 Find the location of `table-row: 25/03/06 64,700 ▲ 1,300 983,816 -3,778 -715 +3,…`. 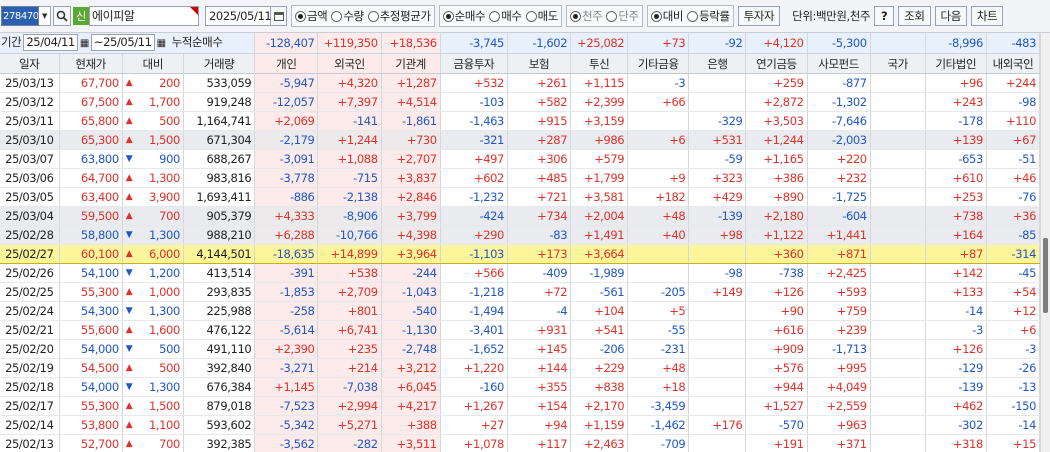

table-row: 25/03/06 64,700 ▲ 1,300 983,816 -3,778 -715 +3,… is located at coordinates (520, 178).